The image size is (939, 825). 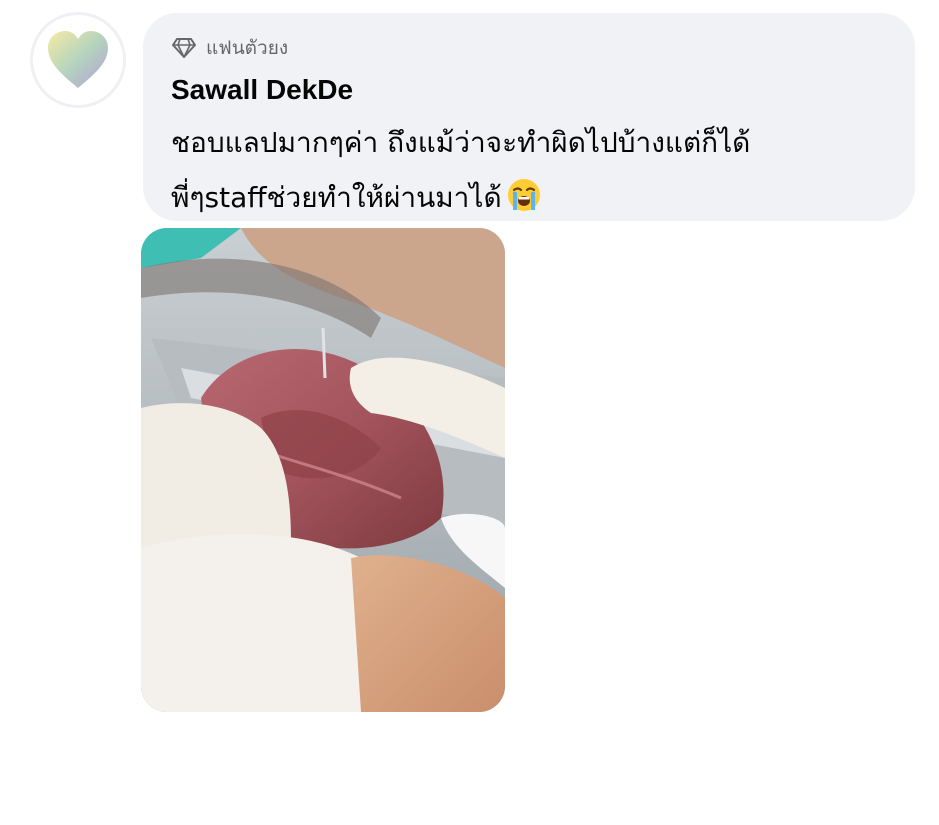 What do you see at coordinates (529, 48) in the screenshot?
I see `top-fan-badge: แฟนตัวยง` at bounding box center [529, 48].